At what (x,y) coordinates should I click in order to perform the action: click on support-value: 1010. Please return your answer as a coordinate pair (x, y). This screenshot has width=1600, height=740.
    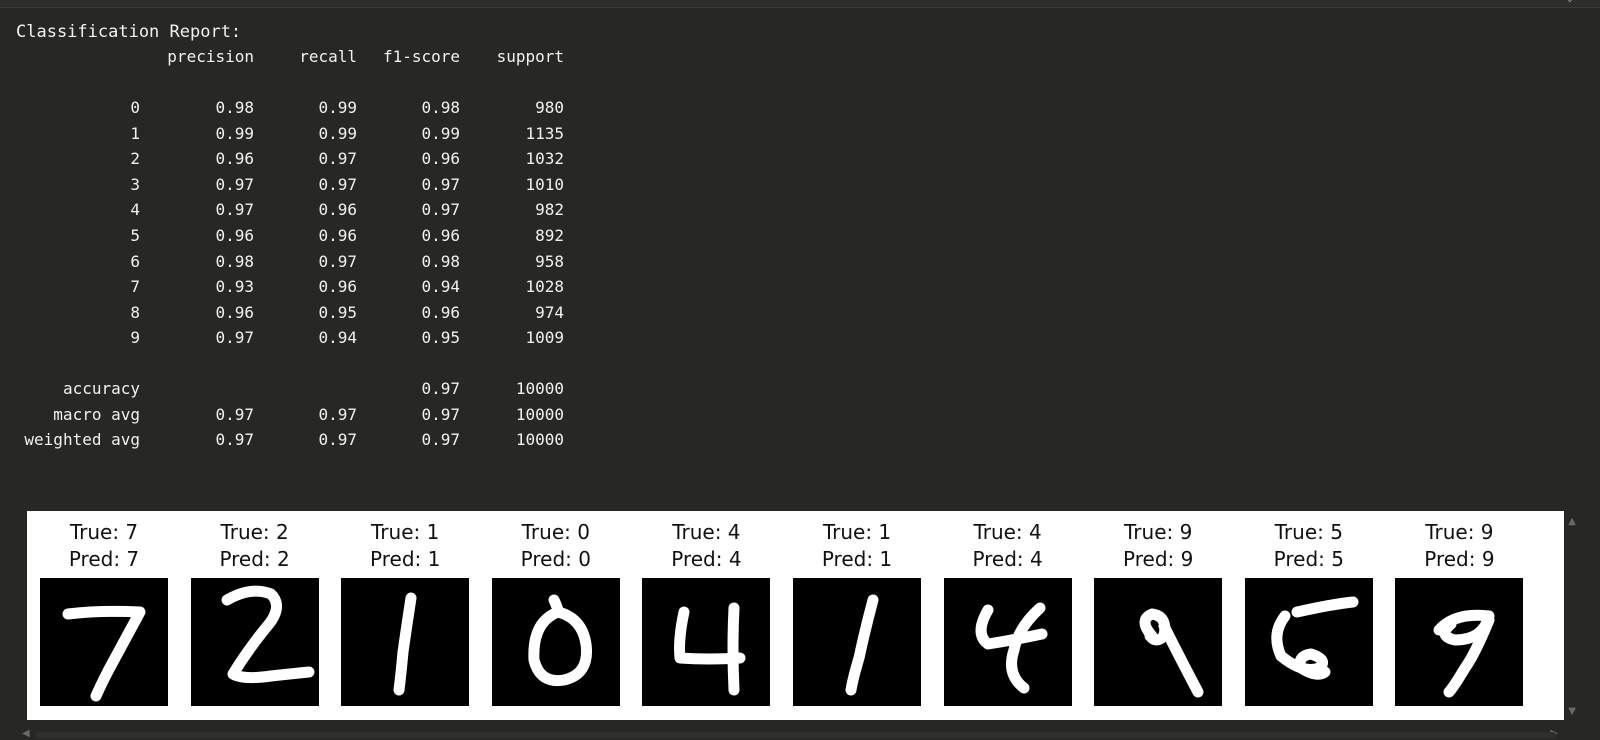
    Looking at the image, I should click on (544, 184).